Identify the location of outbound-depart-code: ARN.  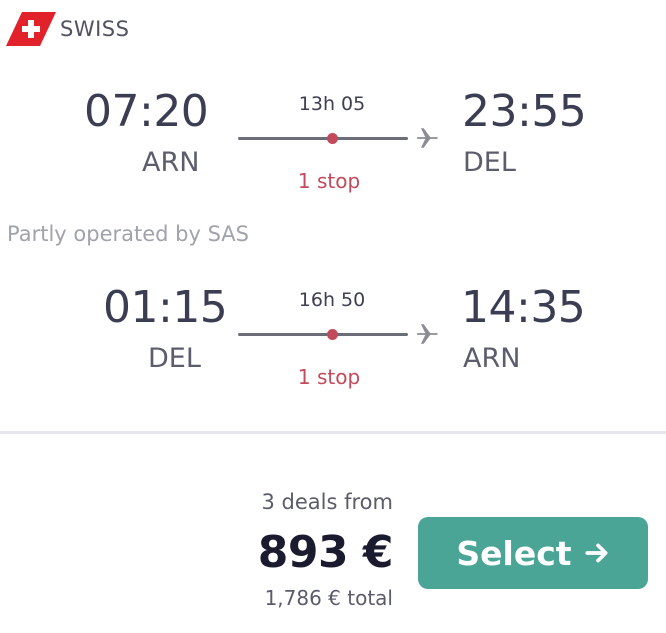
(171, 162).